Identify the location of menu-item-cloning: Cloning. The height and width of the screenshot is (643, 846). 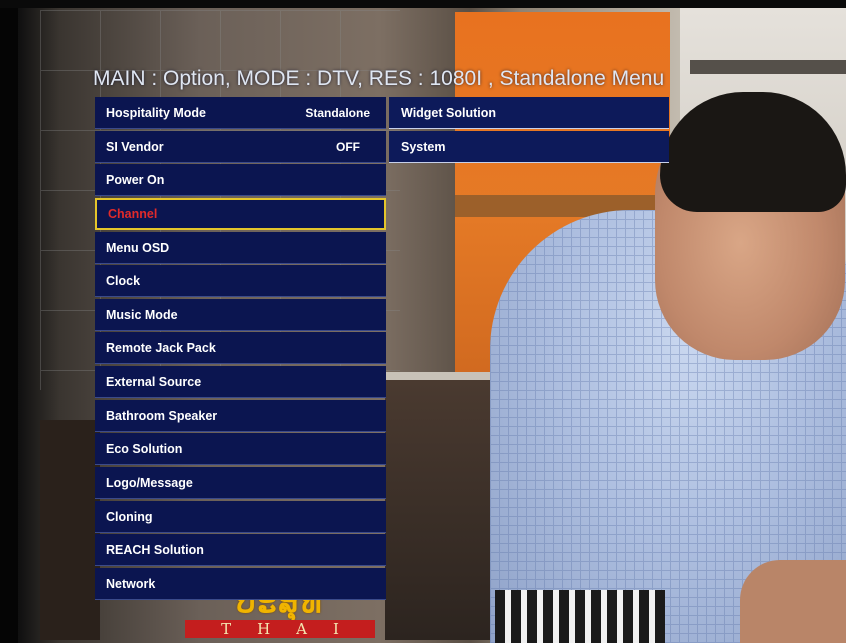
(240, 516).